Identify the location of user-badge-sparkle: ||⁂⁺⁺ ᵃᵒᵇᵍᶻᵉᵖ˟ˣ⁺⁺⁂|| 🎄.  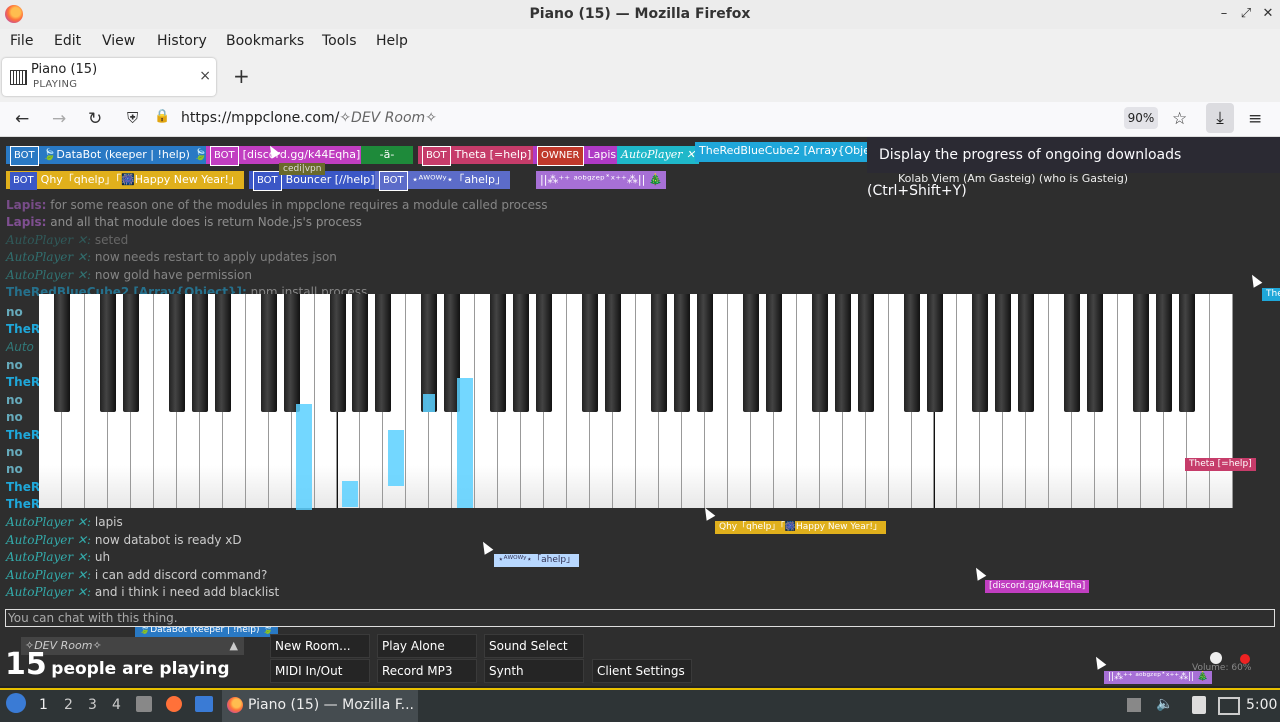
(601, 180).